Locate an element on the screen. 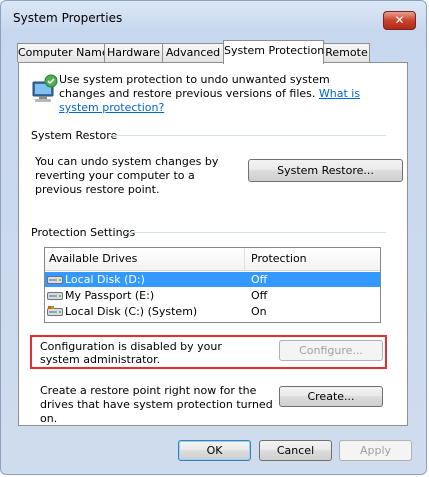 This screenshot has height=477, width=429. drive-row-c: Local Disk (C:) (System) On is located at coordinates (212, 311).